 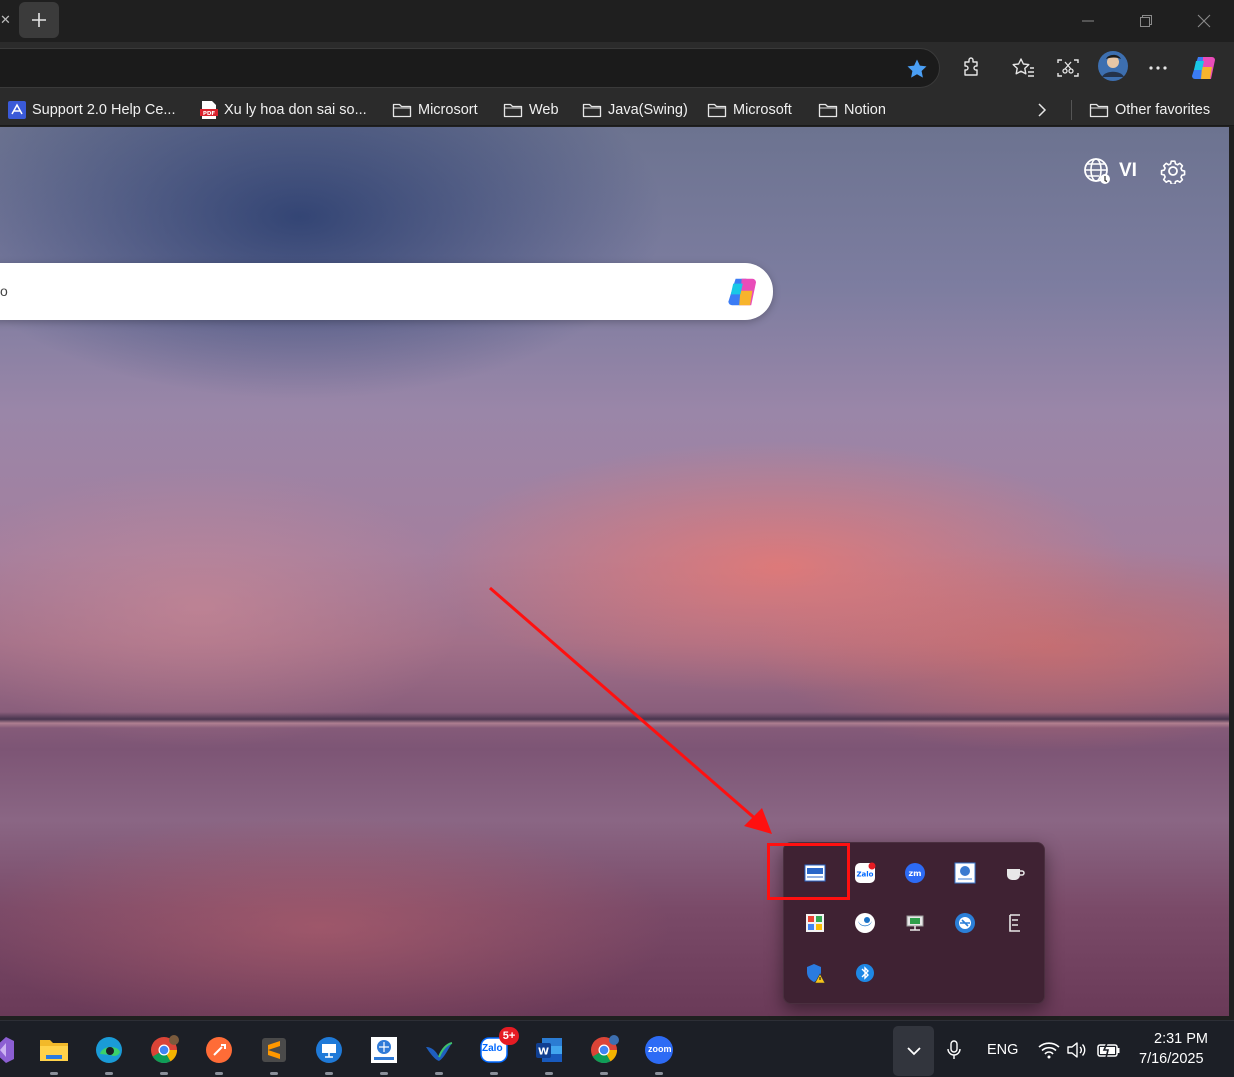 What do you see at coordinates (815, 973) in the screenshot?
I see `security-warning-icon` at bounding box center [815, 973].